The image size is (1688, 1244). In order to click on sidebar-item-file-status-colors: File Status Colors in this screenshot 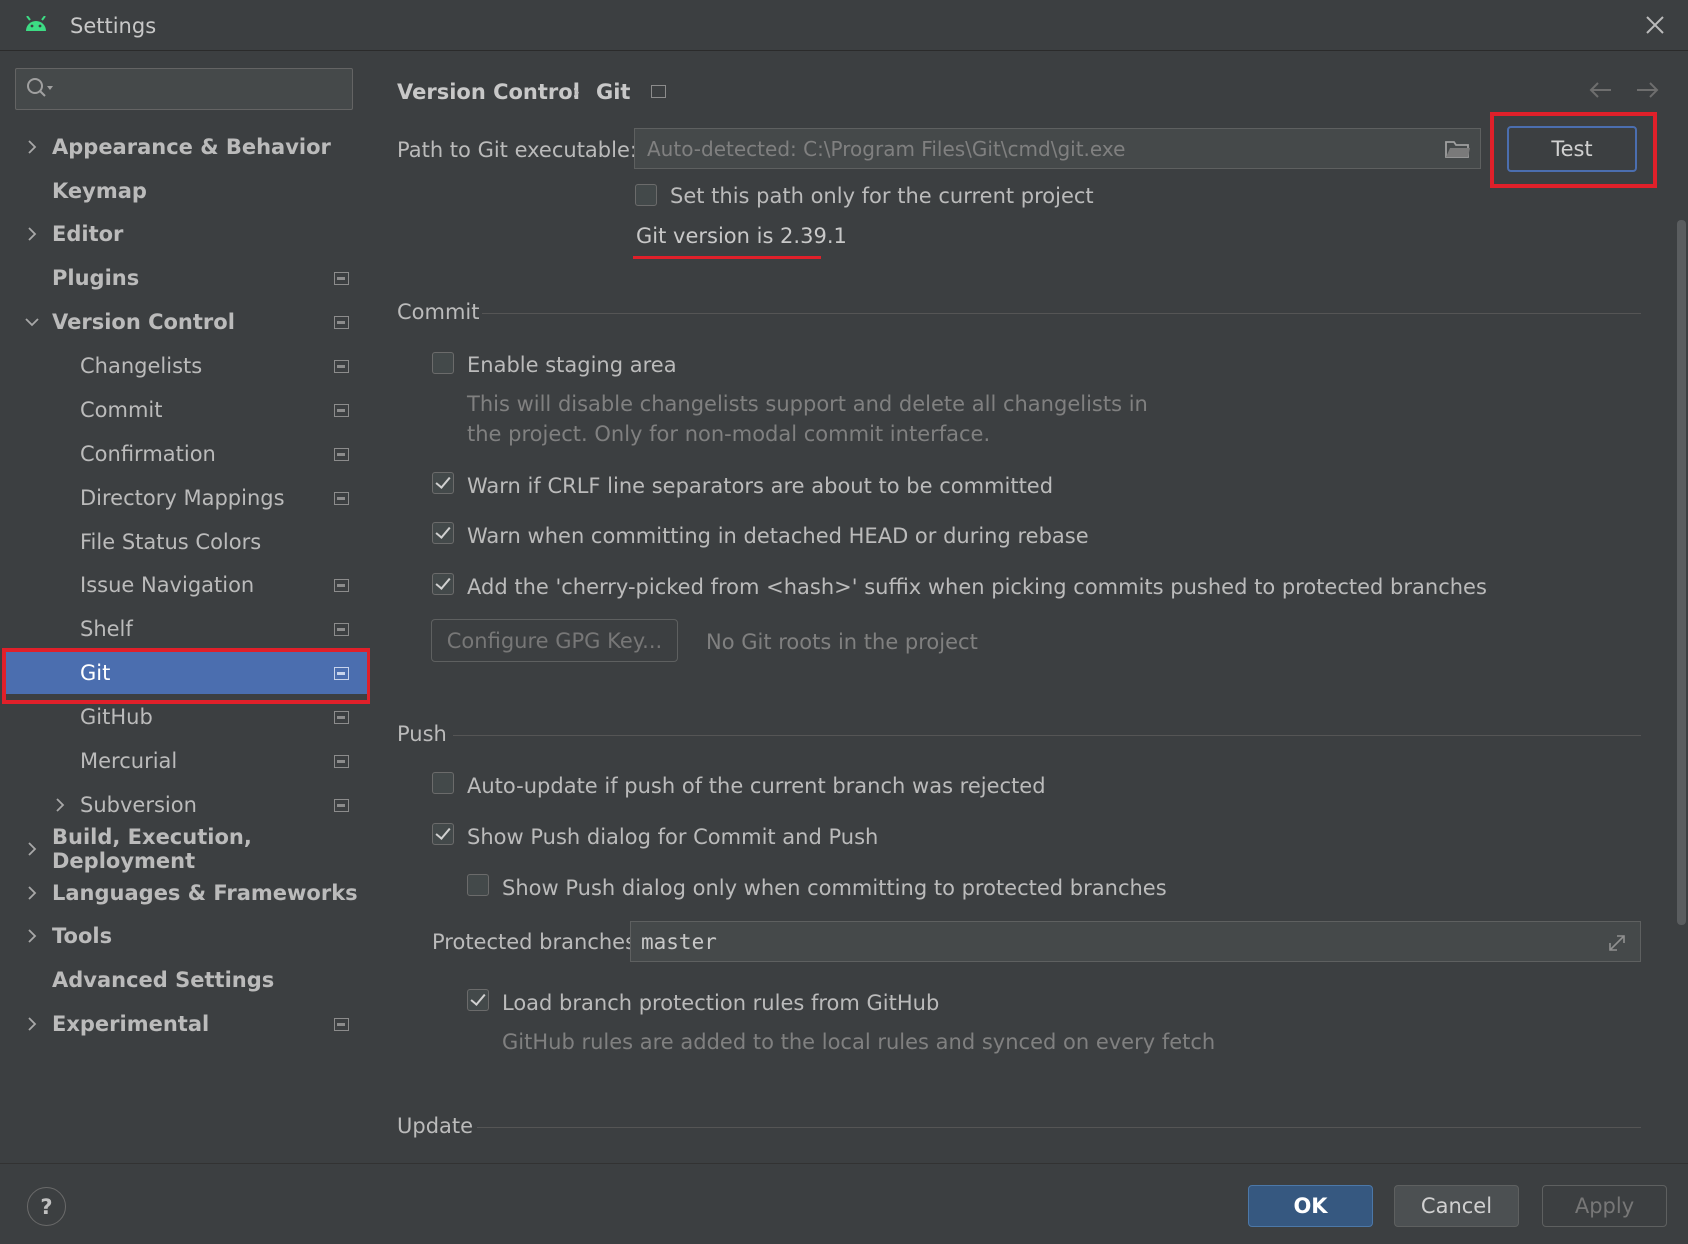, I will do `click(184, 542)`.